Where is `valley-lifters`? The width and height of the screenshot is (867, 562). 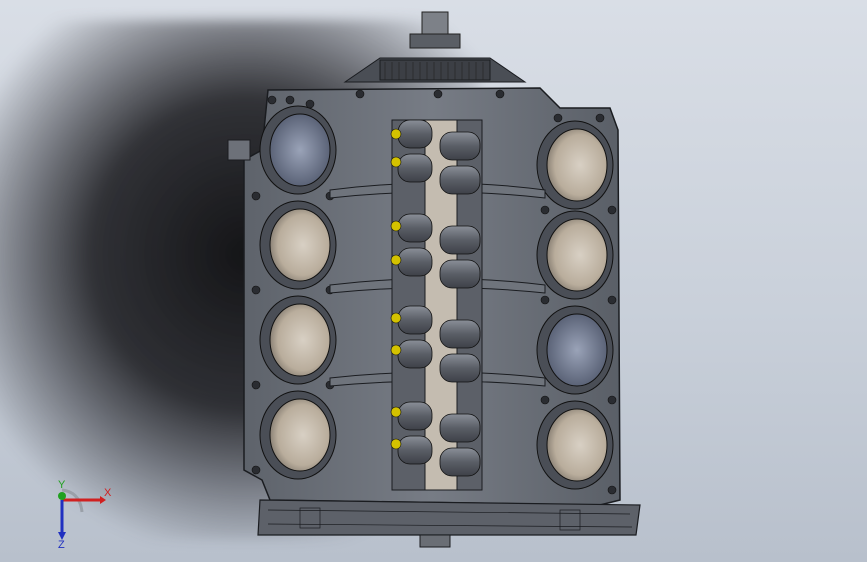 valley-lifters is located at coordinates (436, 305).